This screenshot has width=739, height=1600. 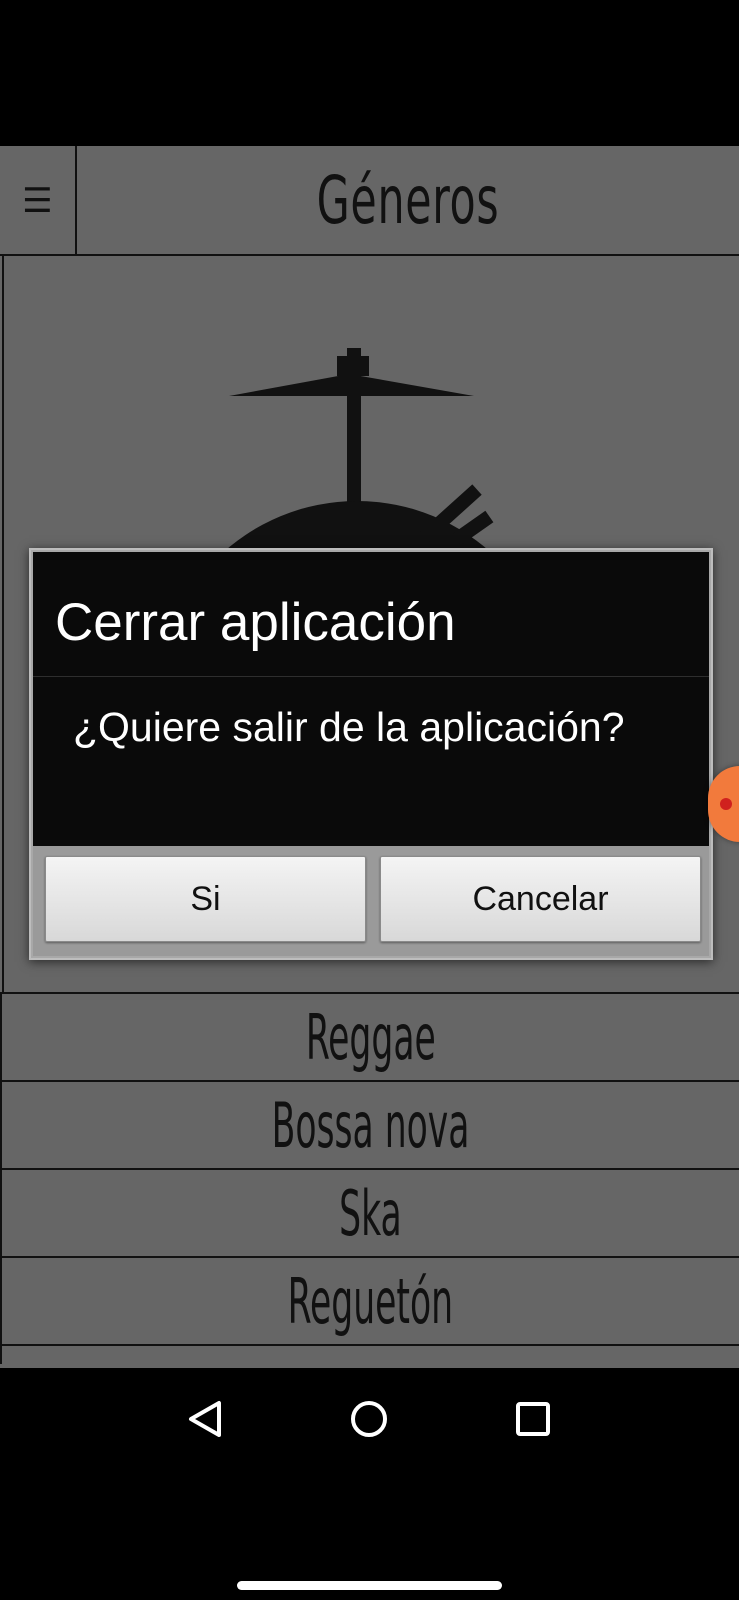 I want to click on dialog-divider, so click(x=371, y=676).